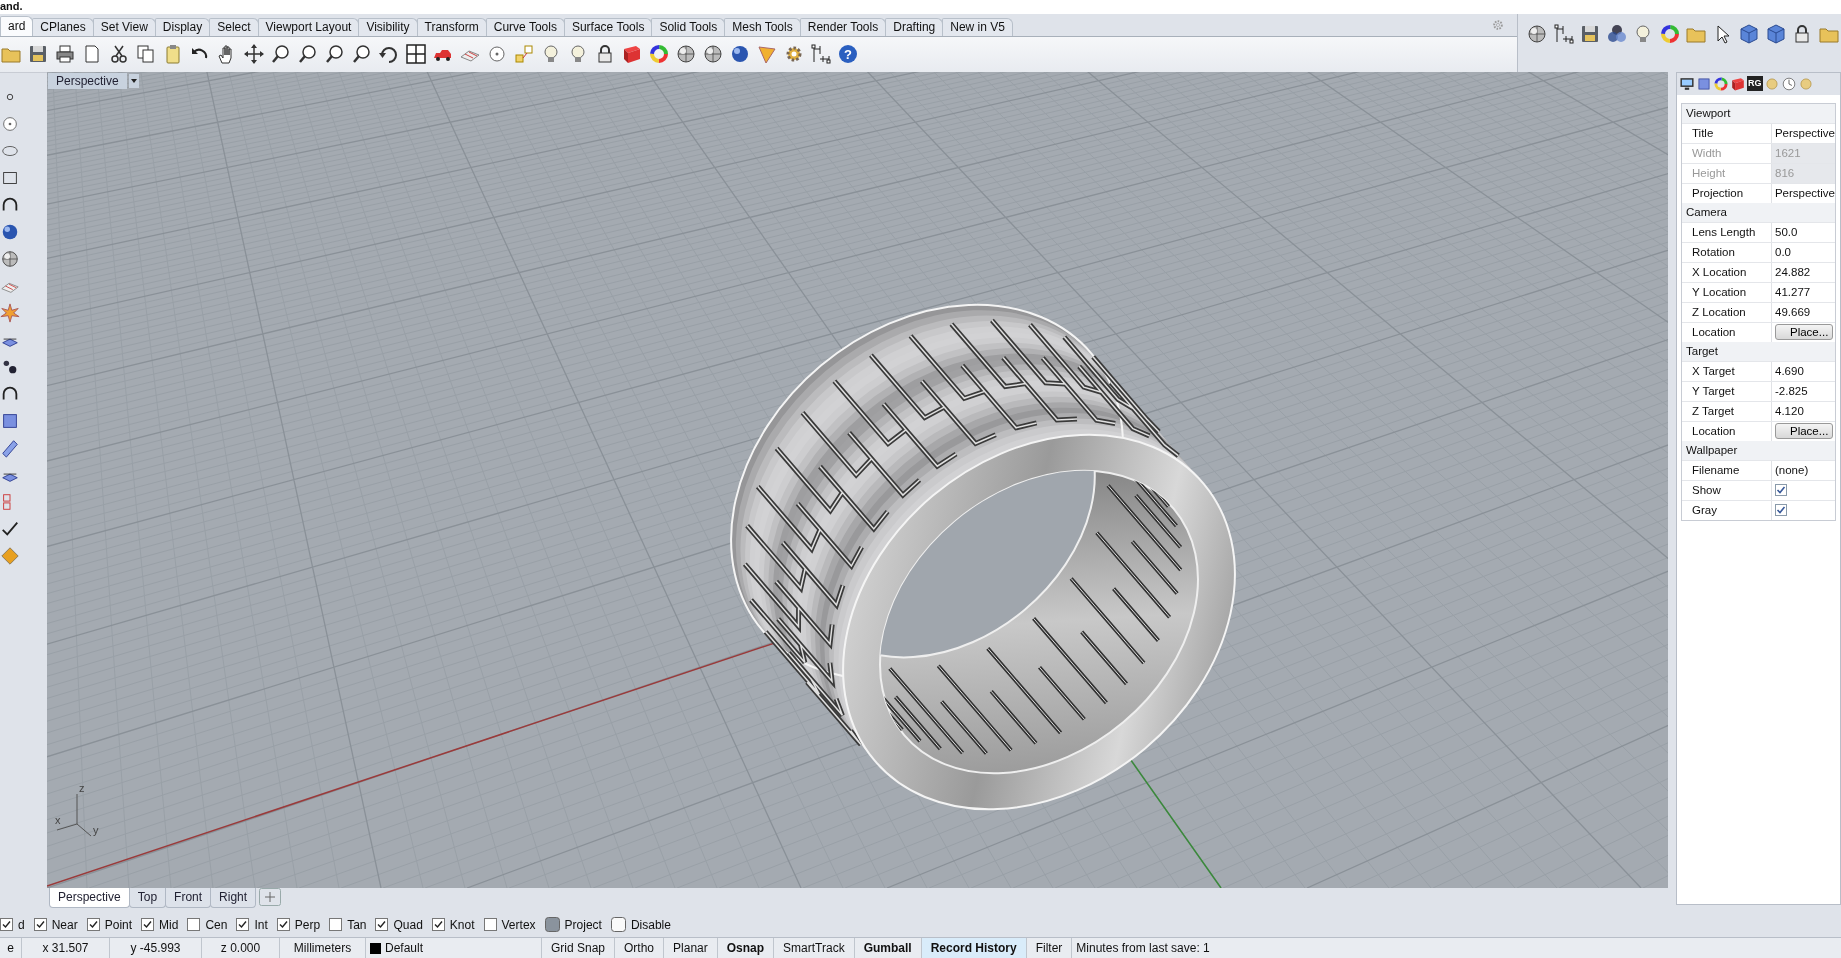 The width and height of the screenshot is (1841, 958). I want to click on pencil-icon, so click(10, 447).